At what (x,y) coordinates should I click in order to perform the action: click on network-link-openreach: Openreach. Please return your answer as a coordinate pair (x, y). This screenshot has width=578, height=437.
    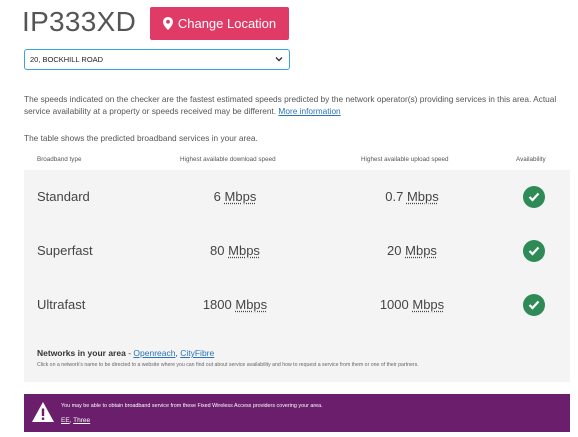
    Looking at the image, I should click on (154, 353).